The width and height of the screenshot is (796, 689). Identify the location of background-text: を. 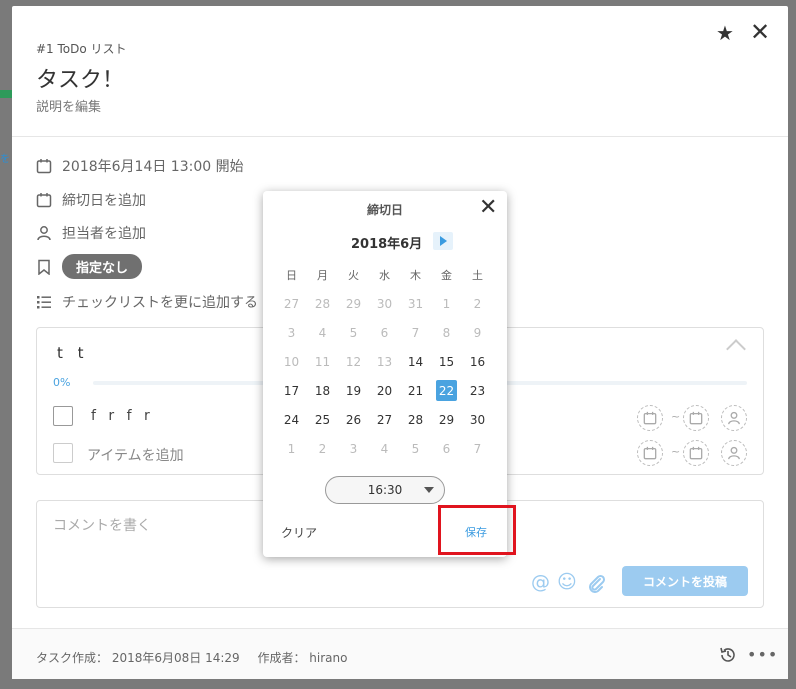
(5, 159).